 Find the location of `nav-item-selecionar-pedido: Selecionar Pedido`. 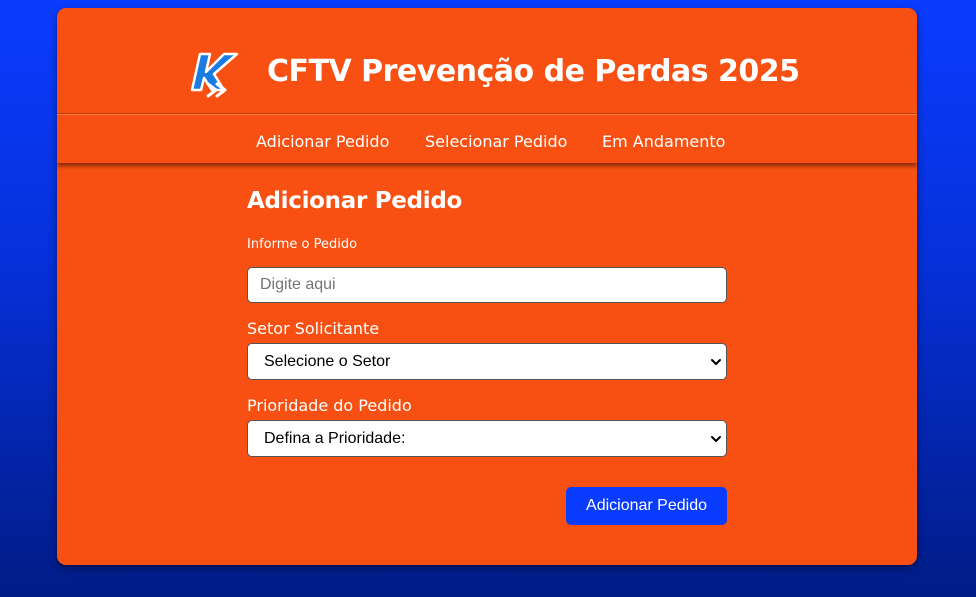

nav-item-selecionar-pedido: Selecionar Pedido is located at coordinates (496, 141).